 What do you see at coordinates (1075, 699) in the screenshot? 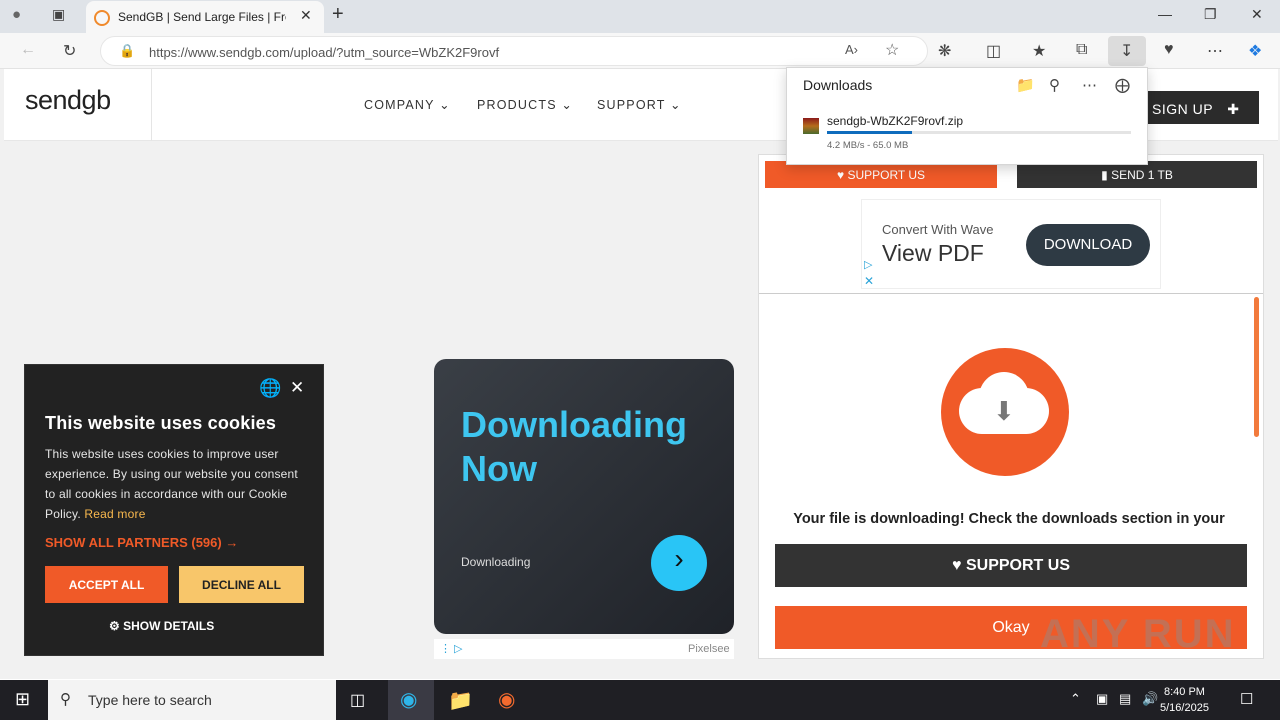
I see `tray-chevron-icon: ⌃` at bounding box center [1075, 699].